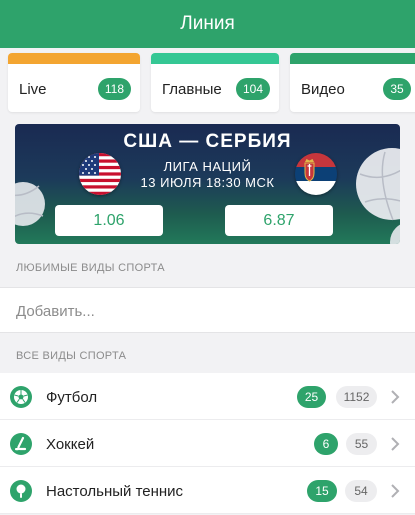  What do you see at coordinates (74, 82) in the screenshot?
I see `tab-live: Live 118` at bounding box center [74, 82].